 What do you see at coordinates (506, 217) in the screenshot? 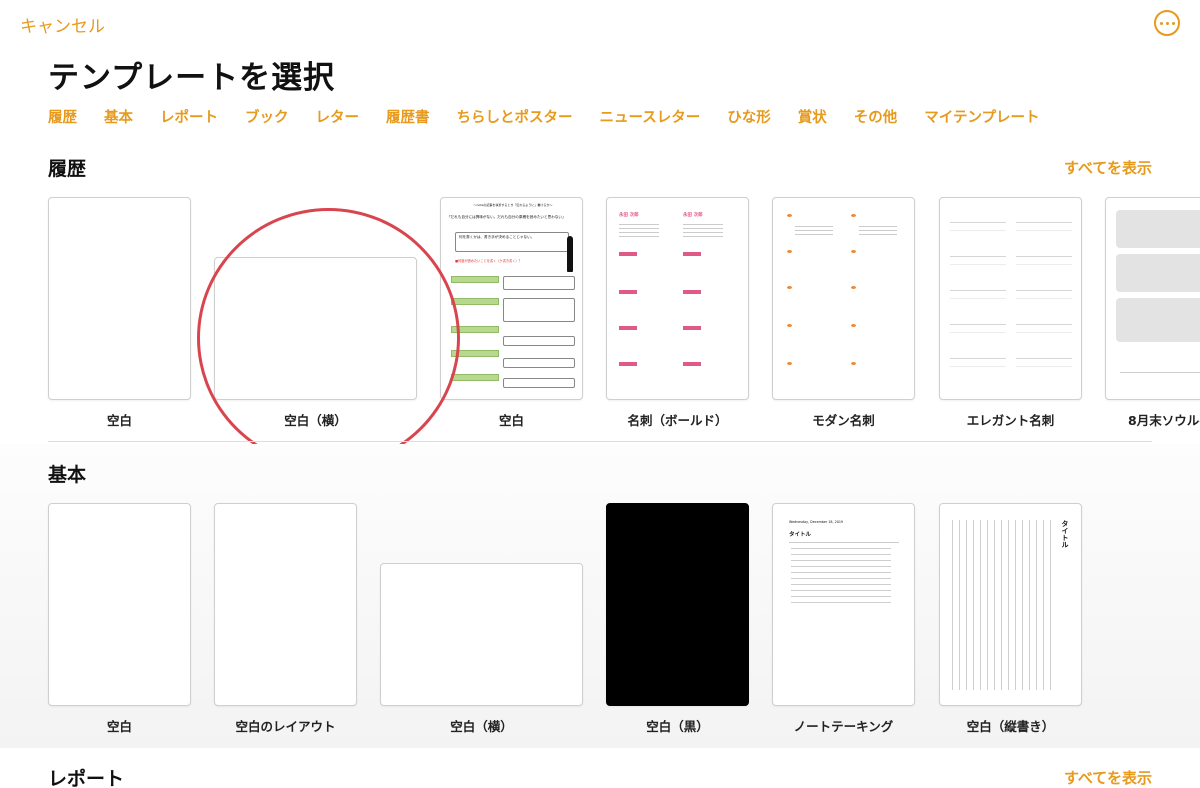
I see `thumb-line: 「だれも自分には興味がない。だれも自分の原稿を読みたいと思わない」` at bounding box center [506, 217].